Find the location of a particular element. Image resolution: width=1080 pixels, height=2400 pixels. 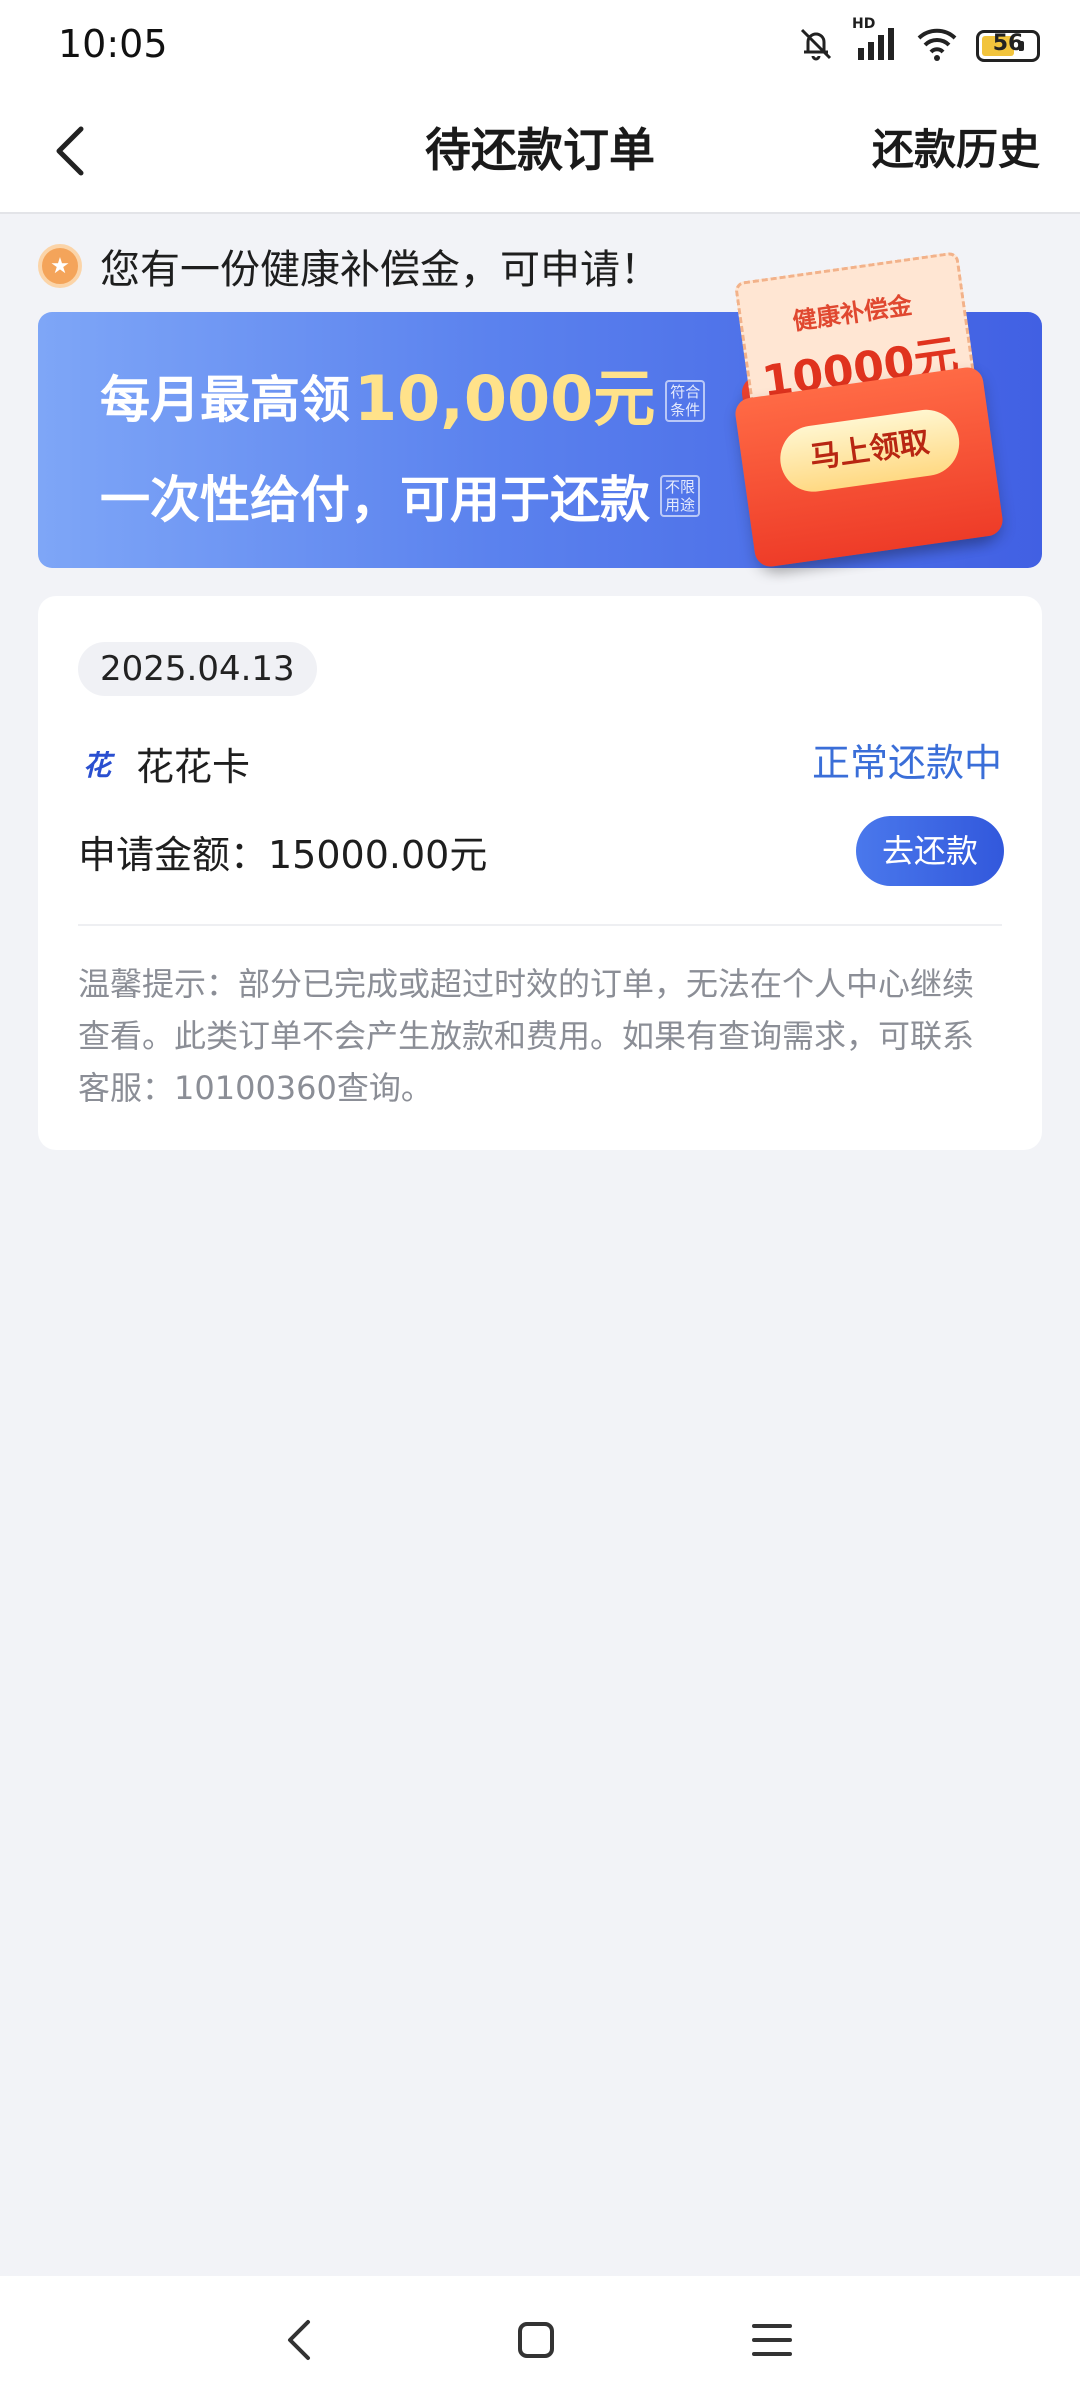

banner-line1-tag: 符合条件 is located at coordinates (685, 401).